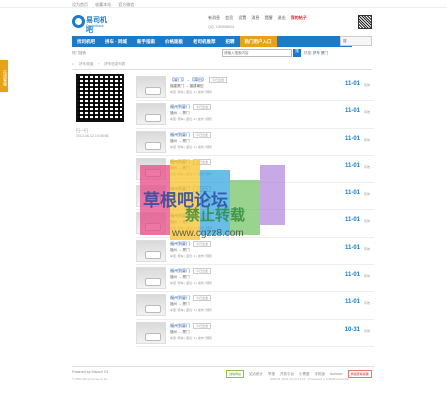 This screenshot has width=447, height=400. What do you see at coordinates (258, 41) in the screenshot?
I see `nav-item-6: 热门用户入口` at bounding box center [258, 41].